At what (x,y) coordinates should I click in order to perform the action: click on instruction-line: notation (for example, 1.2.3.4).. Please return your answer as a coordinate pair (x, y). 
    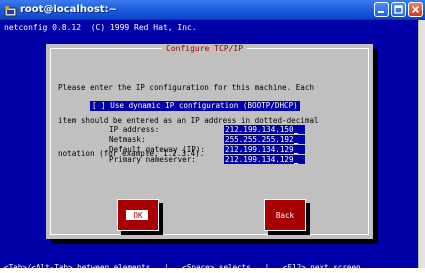
    Looking at the image, I should click on (131, 153).